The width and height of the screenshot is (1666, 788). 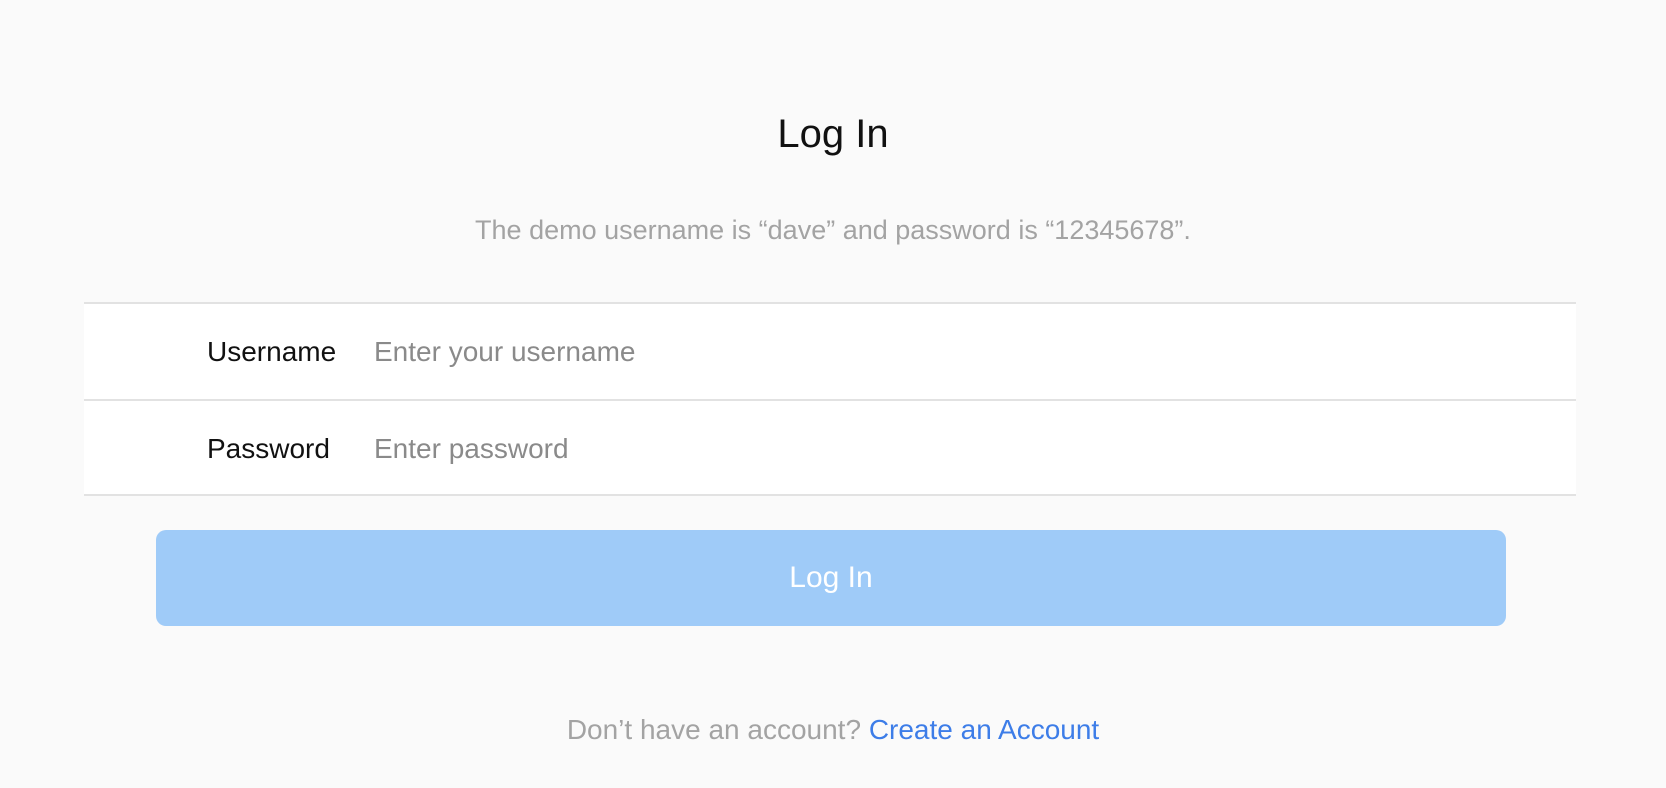 What do you see at coordinates (272, 351) in the screenshot?
I see `username-label: Username` at bounding box center [272, 351].